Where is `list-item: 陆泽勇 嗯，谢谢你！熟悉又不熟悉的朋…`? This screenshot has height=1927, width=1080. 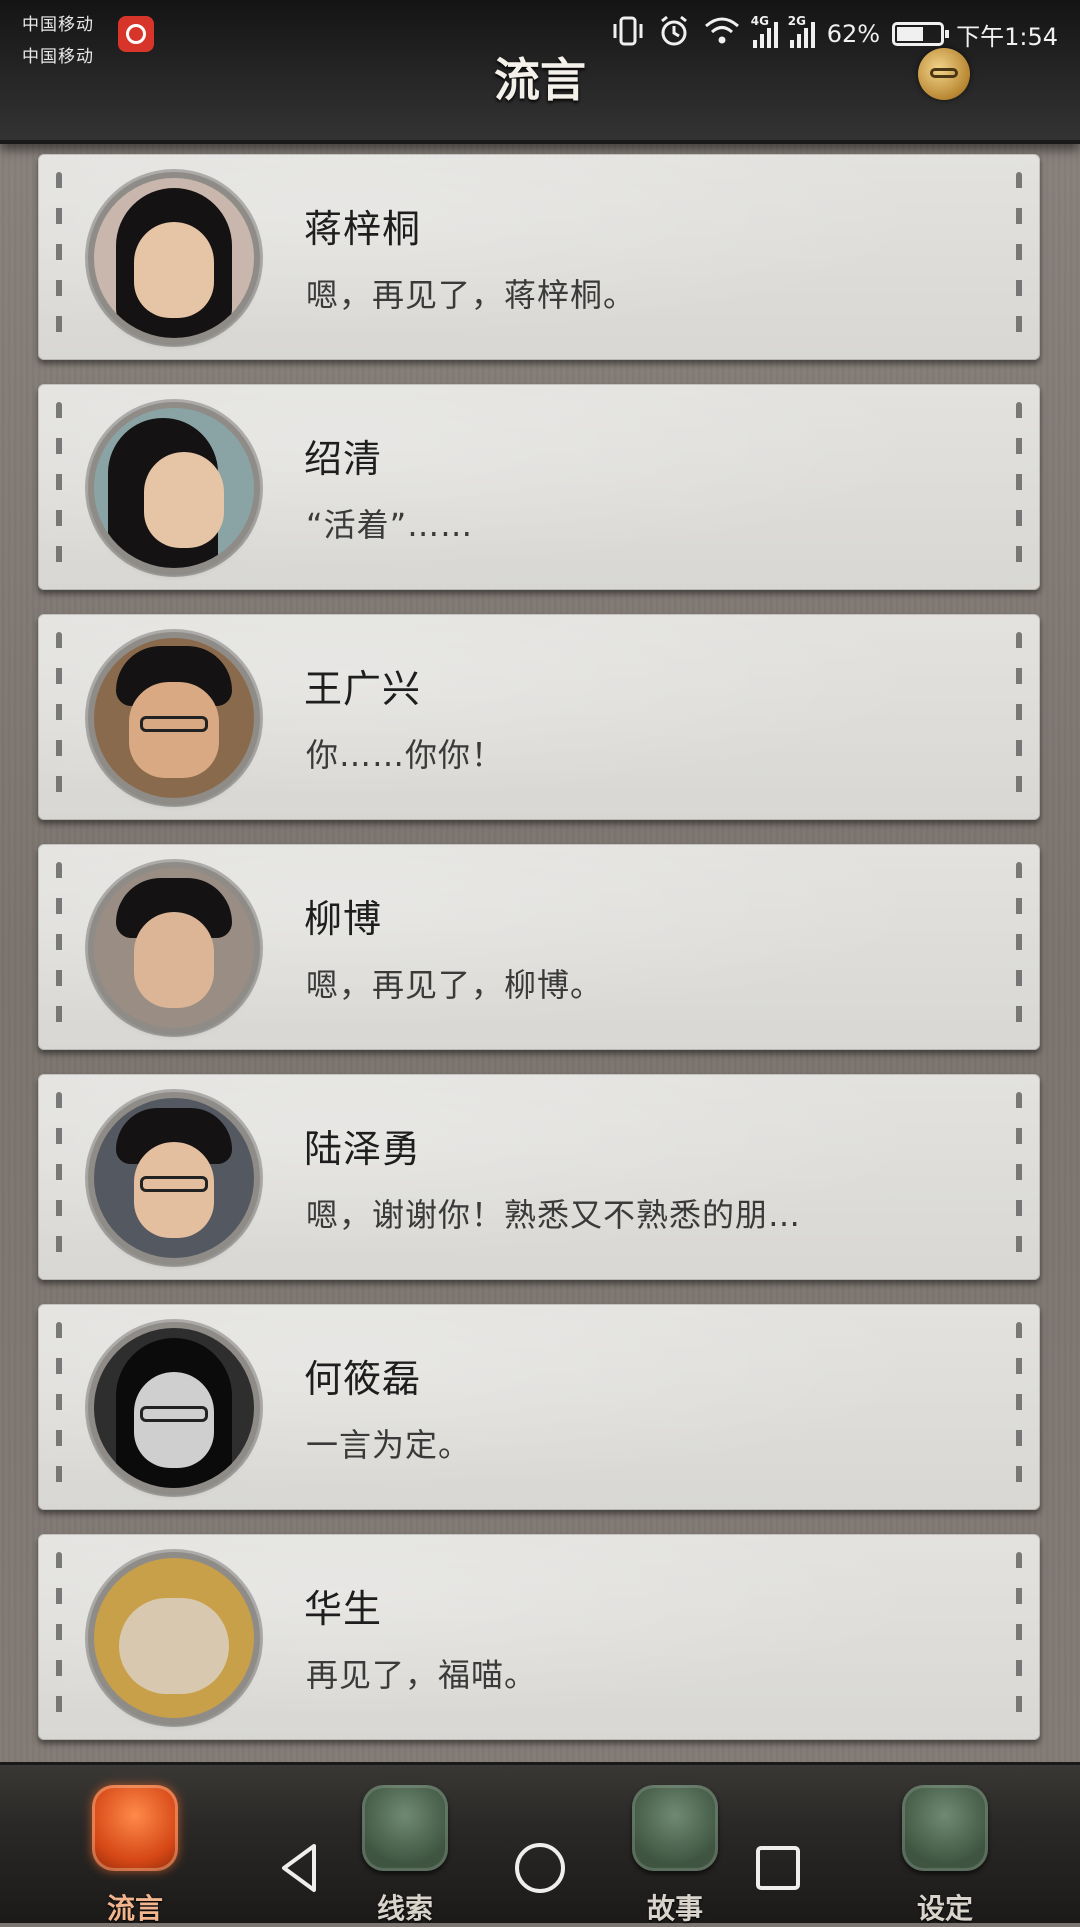 list-item: 陆泽勇 嗯，谢谢你！熟悉又不熟悉的朋… is located at coordinates (539, 1177).